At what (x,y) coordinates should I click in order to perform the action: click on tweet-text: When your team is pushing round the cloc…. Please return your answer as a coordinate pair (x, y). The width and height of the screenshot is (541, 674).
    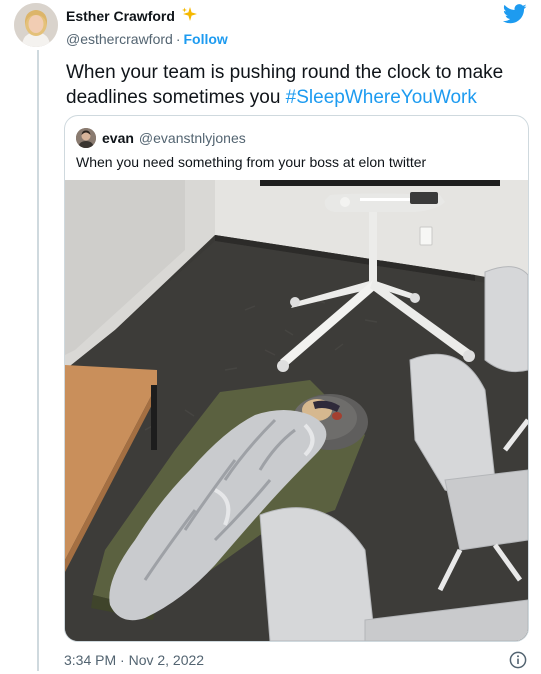
    Looking at the image, I should click on (296, 85).